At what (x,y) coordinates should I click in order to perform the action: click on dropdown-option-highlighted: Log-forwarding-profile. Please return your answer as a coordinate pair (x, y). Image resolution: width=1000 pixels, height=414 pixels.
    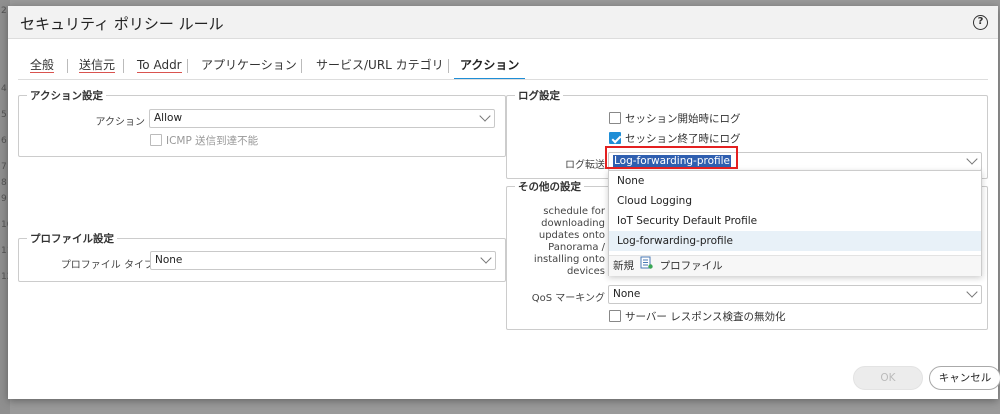
    Looking at the image, I should click on (795, 241).